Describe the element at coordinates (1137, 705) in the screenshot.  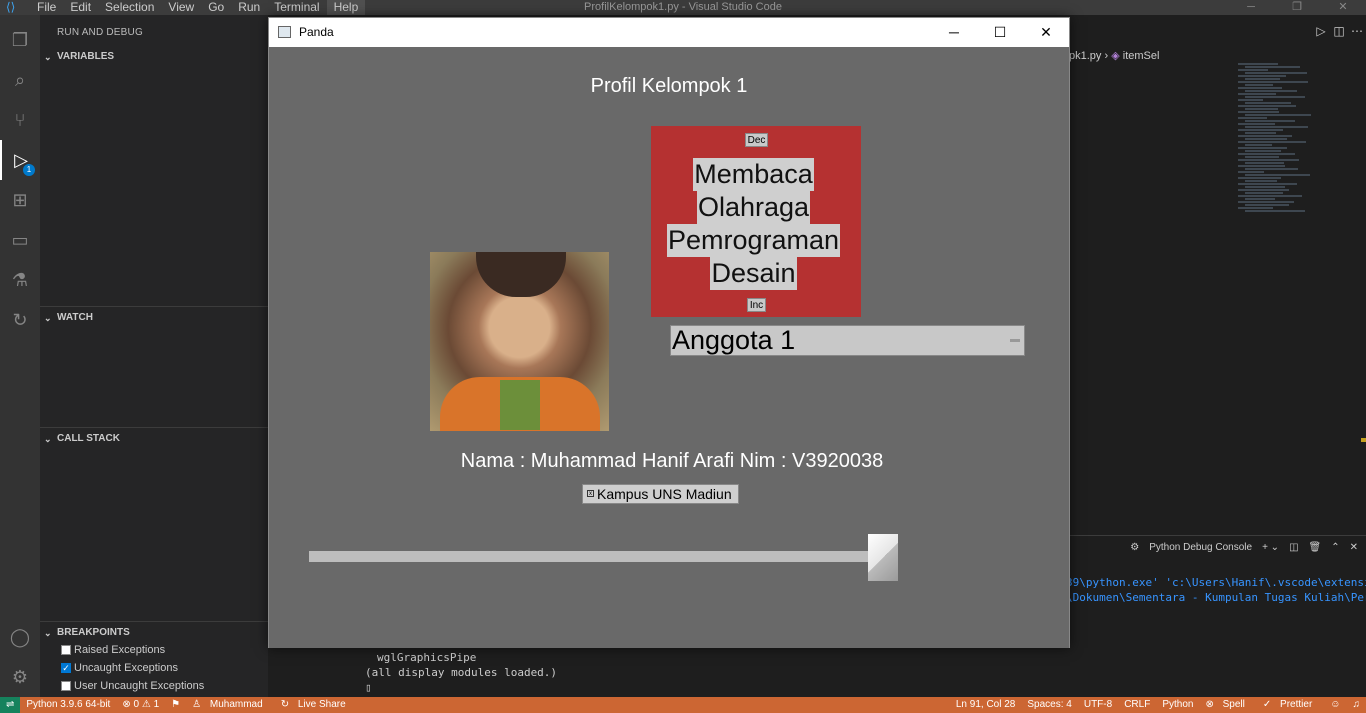
I see `line-ending: CRLF` at that location.